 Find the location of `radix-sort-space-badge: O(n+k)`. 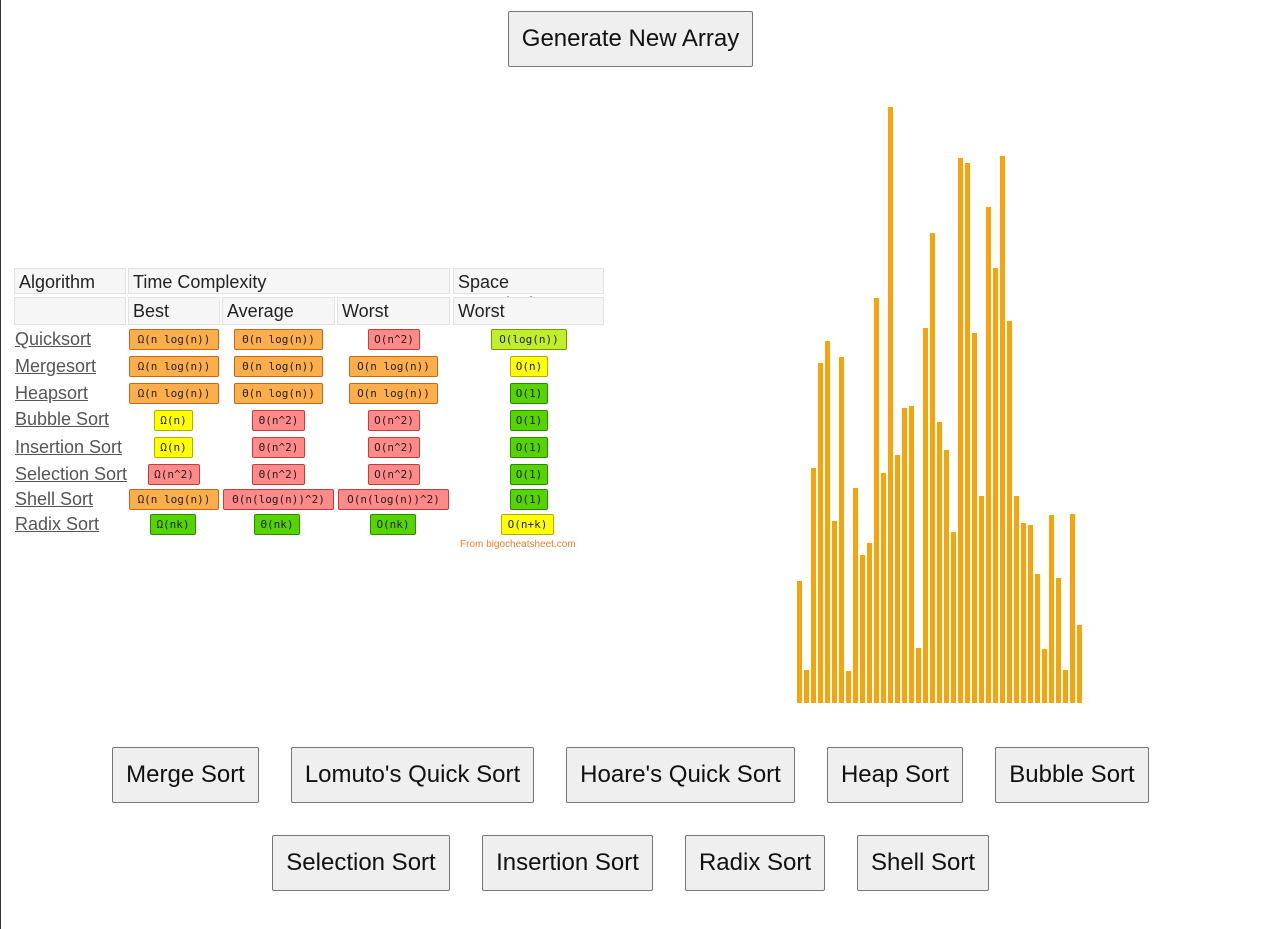

radix-sort-space-badge: O(n+k) is located at coordinates (527, 524).